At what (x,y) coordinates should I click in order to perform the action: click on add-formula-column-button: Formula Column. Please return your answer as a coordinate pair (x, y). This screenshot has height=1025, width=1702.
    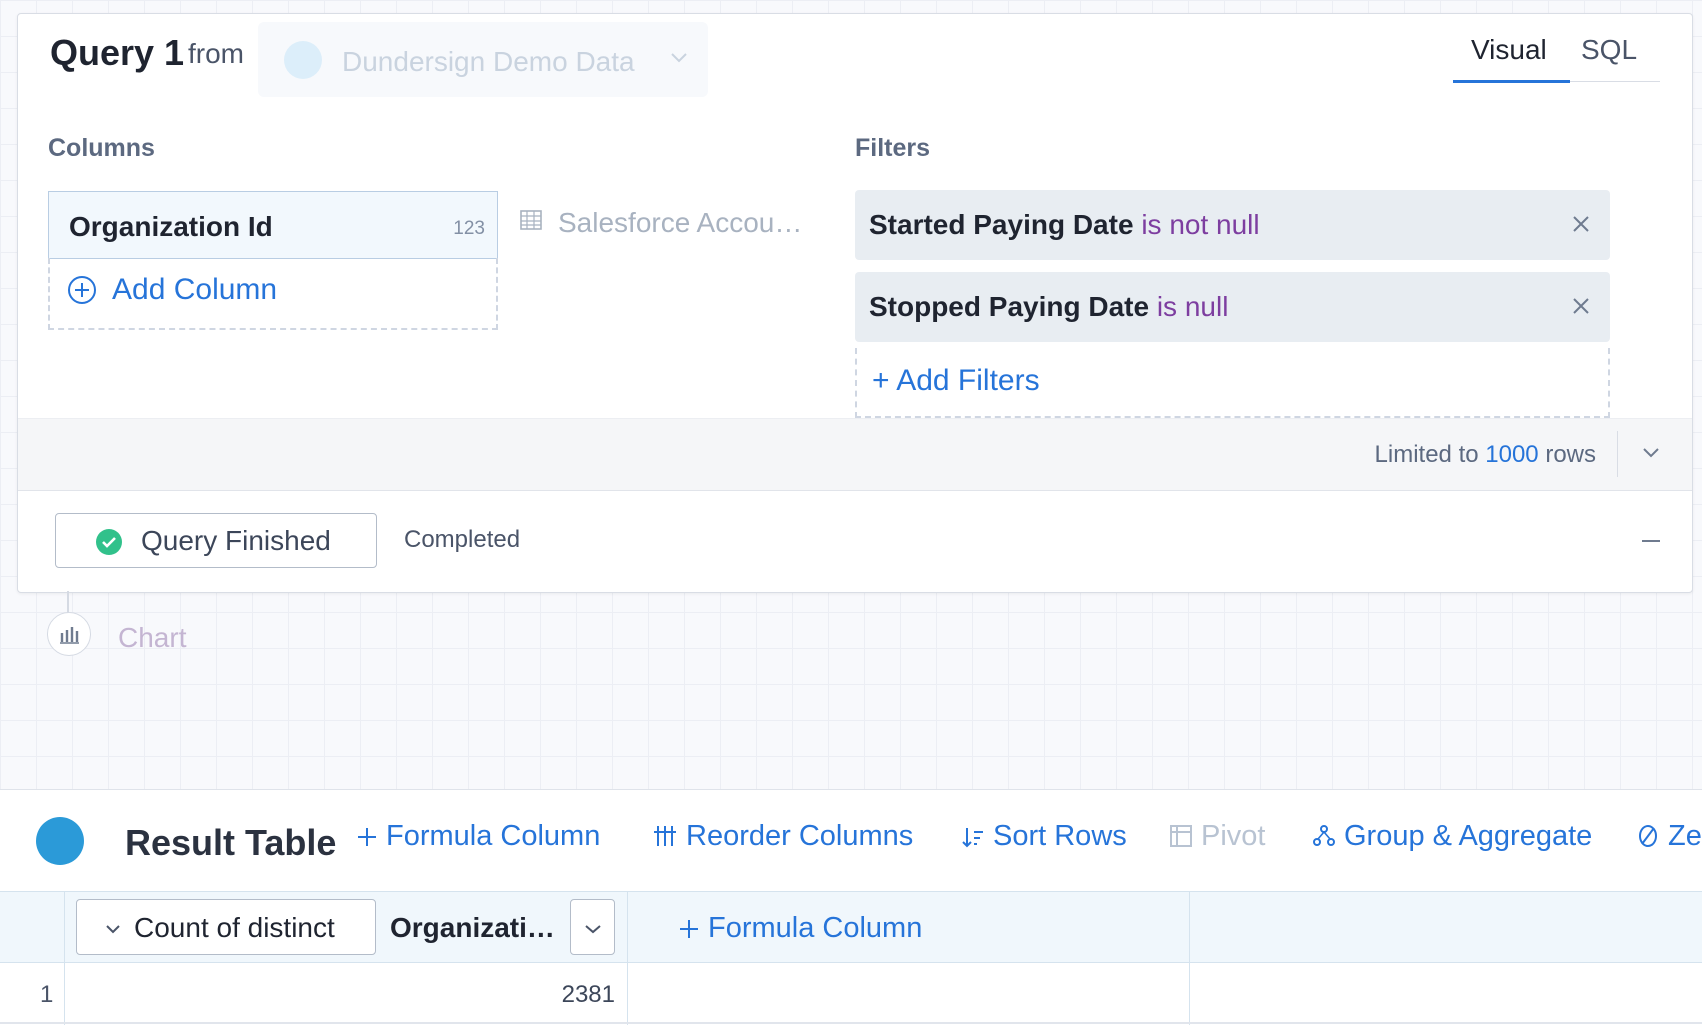
    Looking at the image, I should click on (800, 928).